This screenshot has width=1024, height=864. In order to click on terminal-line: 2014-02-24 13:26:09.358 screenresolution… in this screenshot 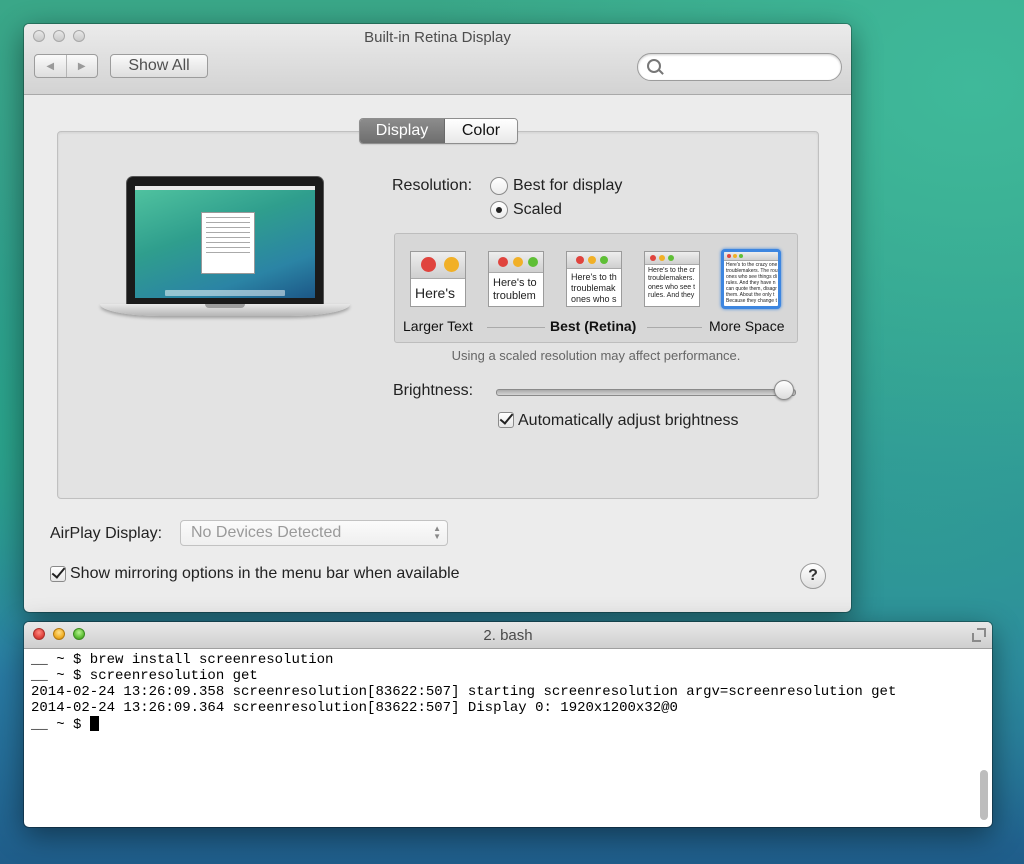, I will do `click(464, 692)`.